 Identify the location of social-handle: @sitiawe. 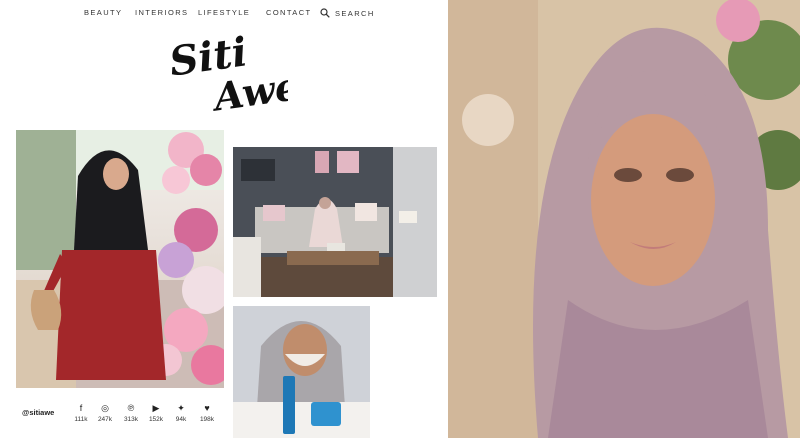
(38, 412).